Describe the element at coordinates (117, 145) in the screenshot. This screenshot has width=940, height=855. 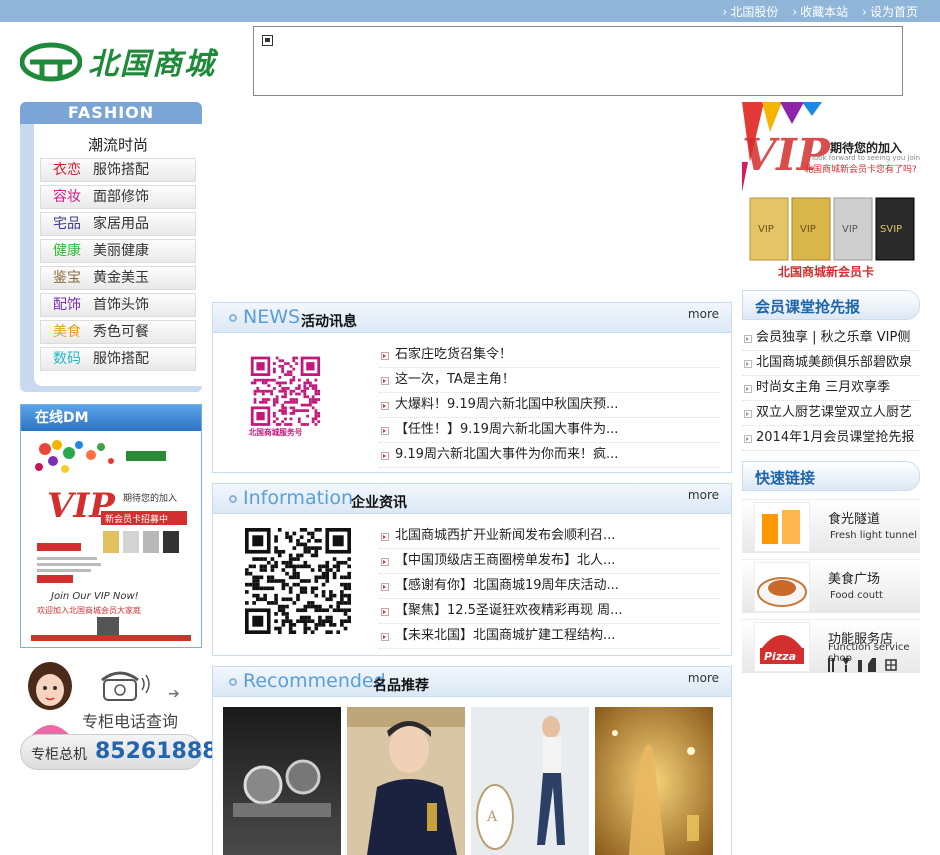
I see `fashion-subtitle: 潮流时尚` at that location.